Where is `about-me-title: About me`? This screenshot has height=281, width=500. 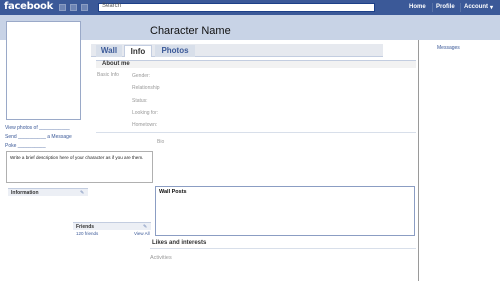
about-me-title: About me is located at coordinates (116, 64).